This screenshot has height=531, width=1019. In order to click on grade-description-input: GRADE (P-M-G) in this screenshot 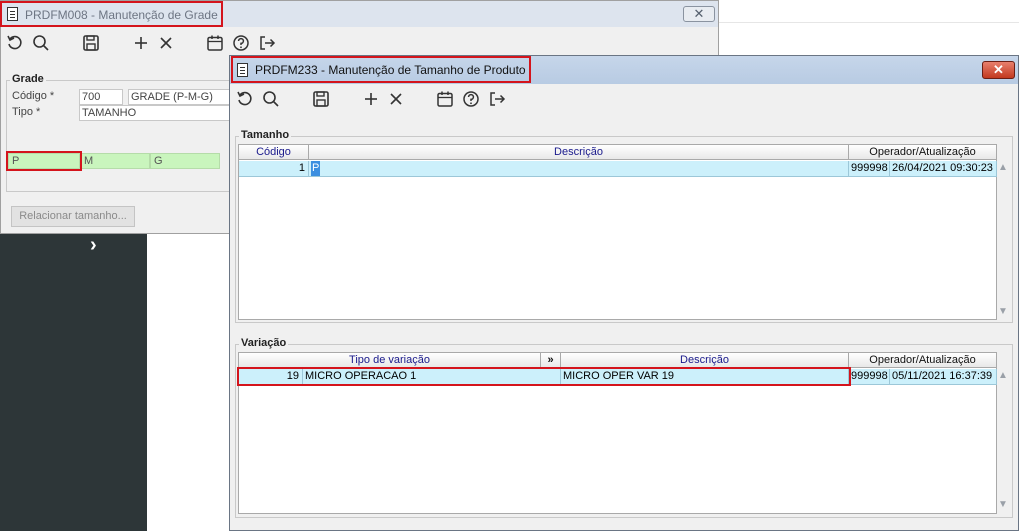, I will do `click(183, 97)`.